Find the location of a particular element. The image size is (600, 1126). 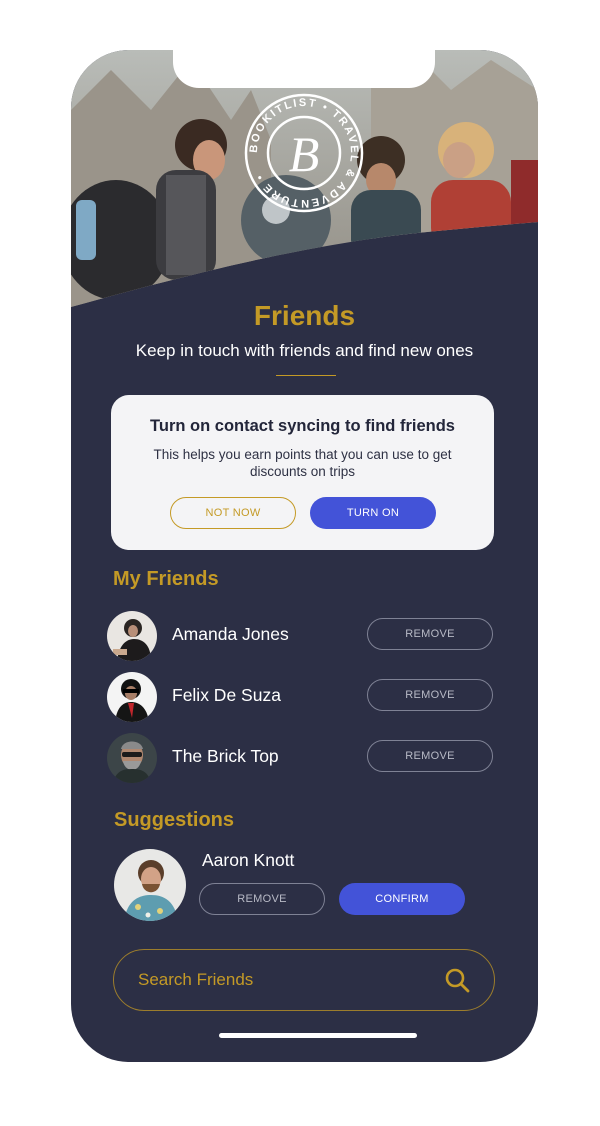

confirm-suggestion-button: CONFIRM is located at coordinates (402, 899).